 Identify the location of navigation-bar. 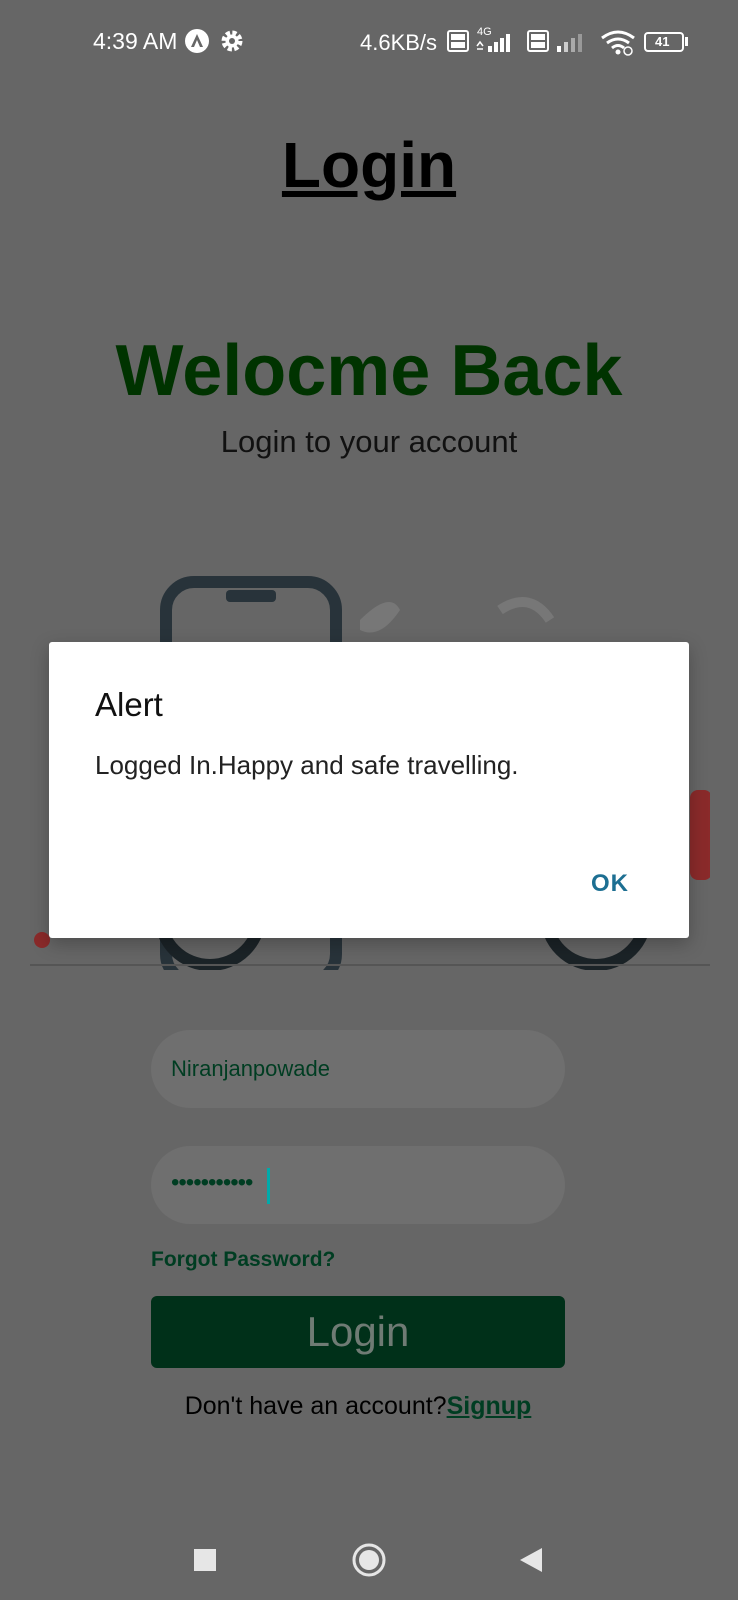
(369, 1560).